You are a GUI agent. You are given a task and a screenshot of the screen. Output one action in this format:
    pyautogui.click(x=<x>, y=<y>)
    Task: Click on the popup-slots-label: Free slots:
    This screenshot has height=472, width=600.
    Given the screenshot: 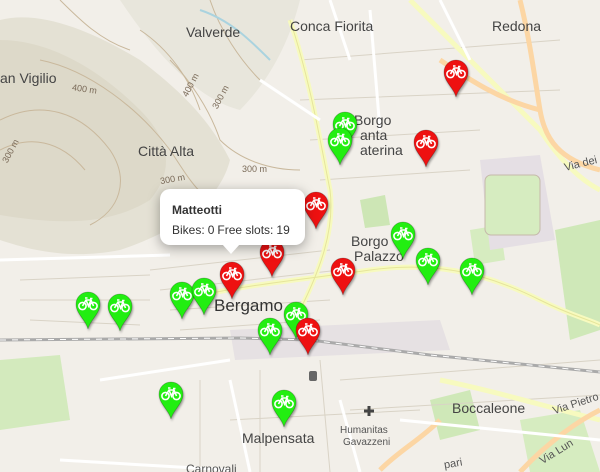 What is the action you would take?
    pyautogui.click(x=245, y=230)
    